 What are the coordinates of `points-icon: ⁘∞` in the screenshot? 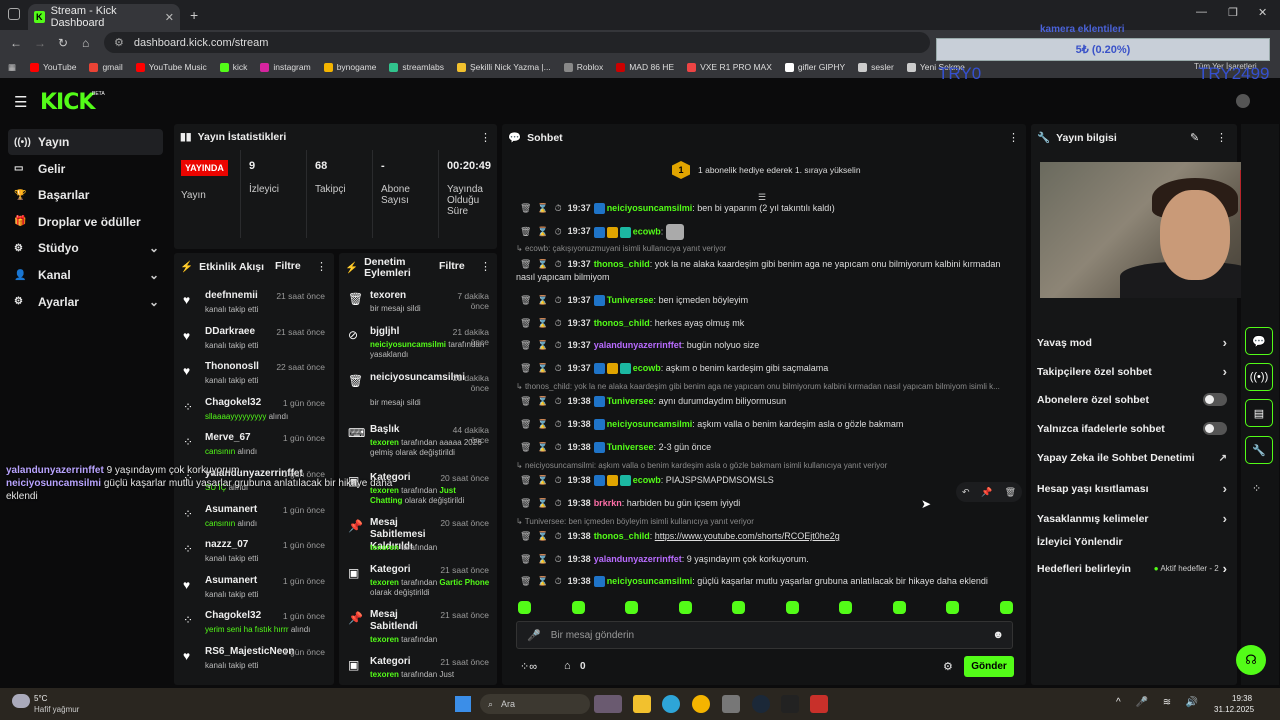 It's located at (528, 666).